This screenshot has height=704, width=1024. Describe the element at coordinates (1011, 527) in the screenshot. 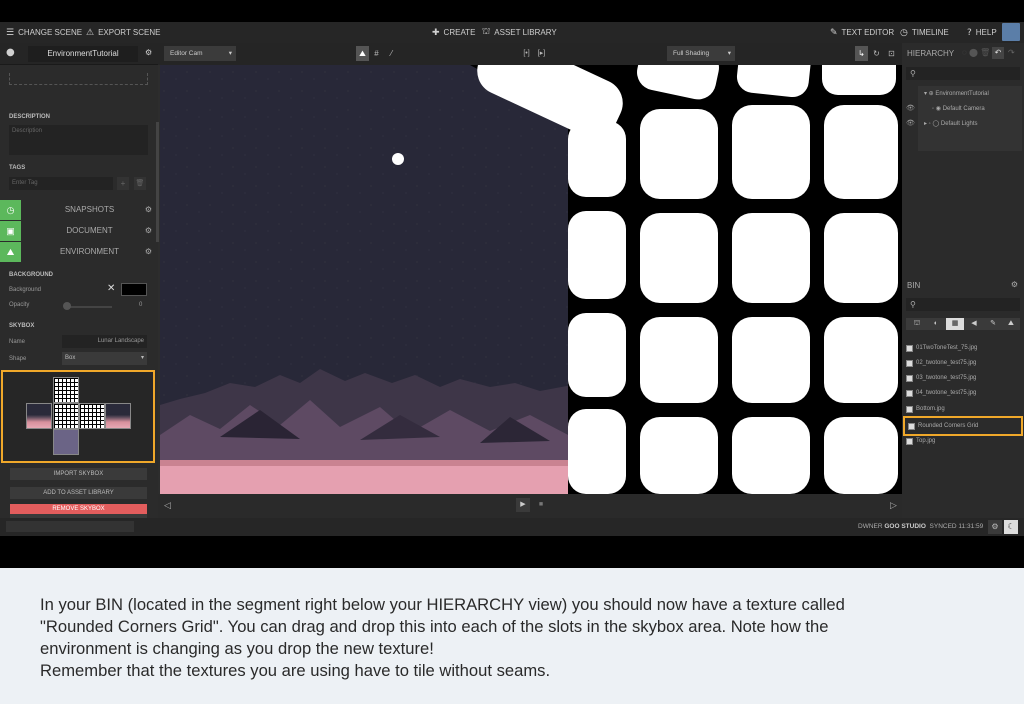

I see `moon-icon: ☾` at that location.